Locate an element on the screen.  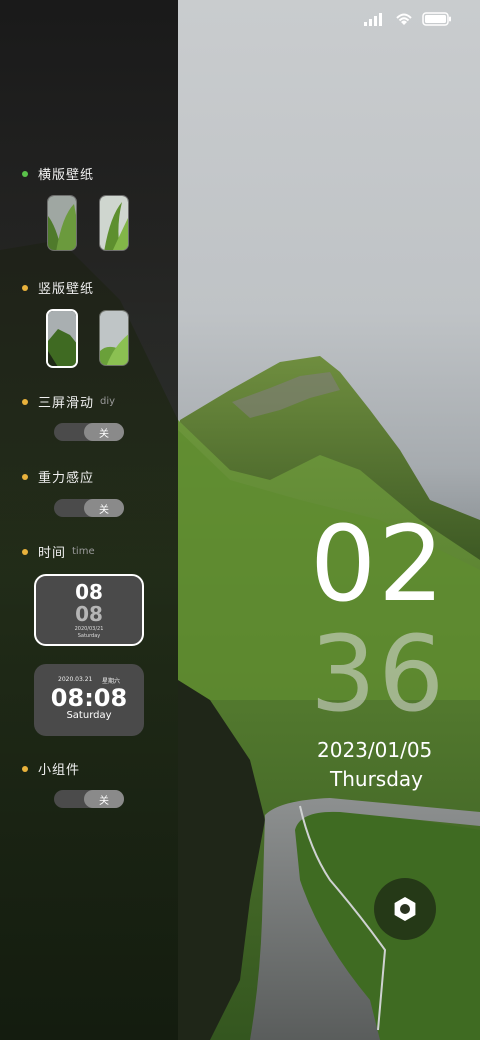
clock-style-2-time: 08:08 is located at coordinates (89, 698).